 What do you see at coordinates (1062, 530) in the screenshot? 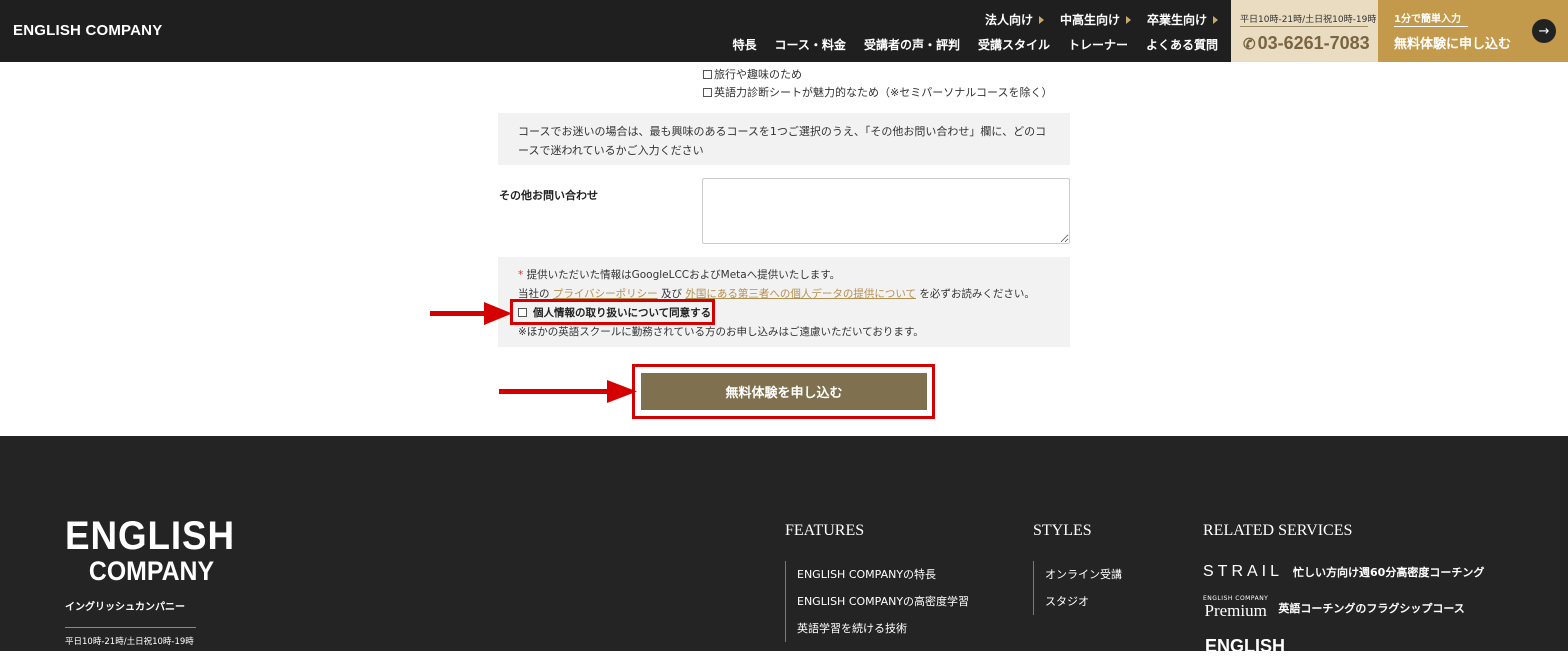
I see `styles-heading: STYLES` at bounding box center [1062, 530].